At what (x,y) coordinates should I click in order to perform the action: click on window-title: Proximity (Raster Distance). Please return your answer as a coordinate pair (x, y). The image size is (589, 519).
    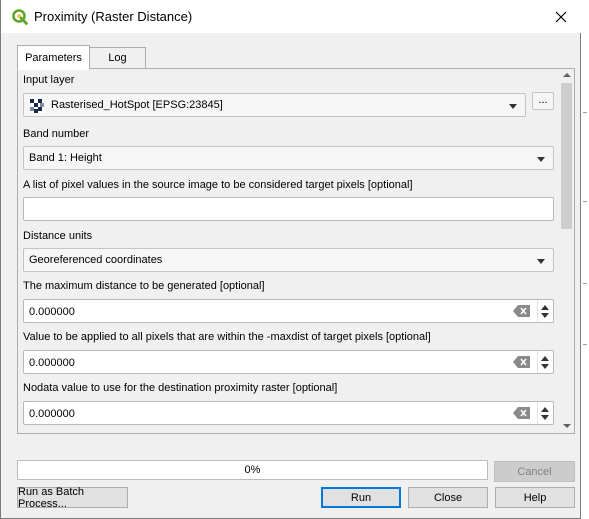
    Looking at the image, I should click on (113, 16).